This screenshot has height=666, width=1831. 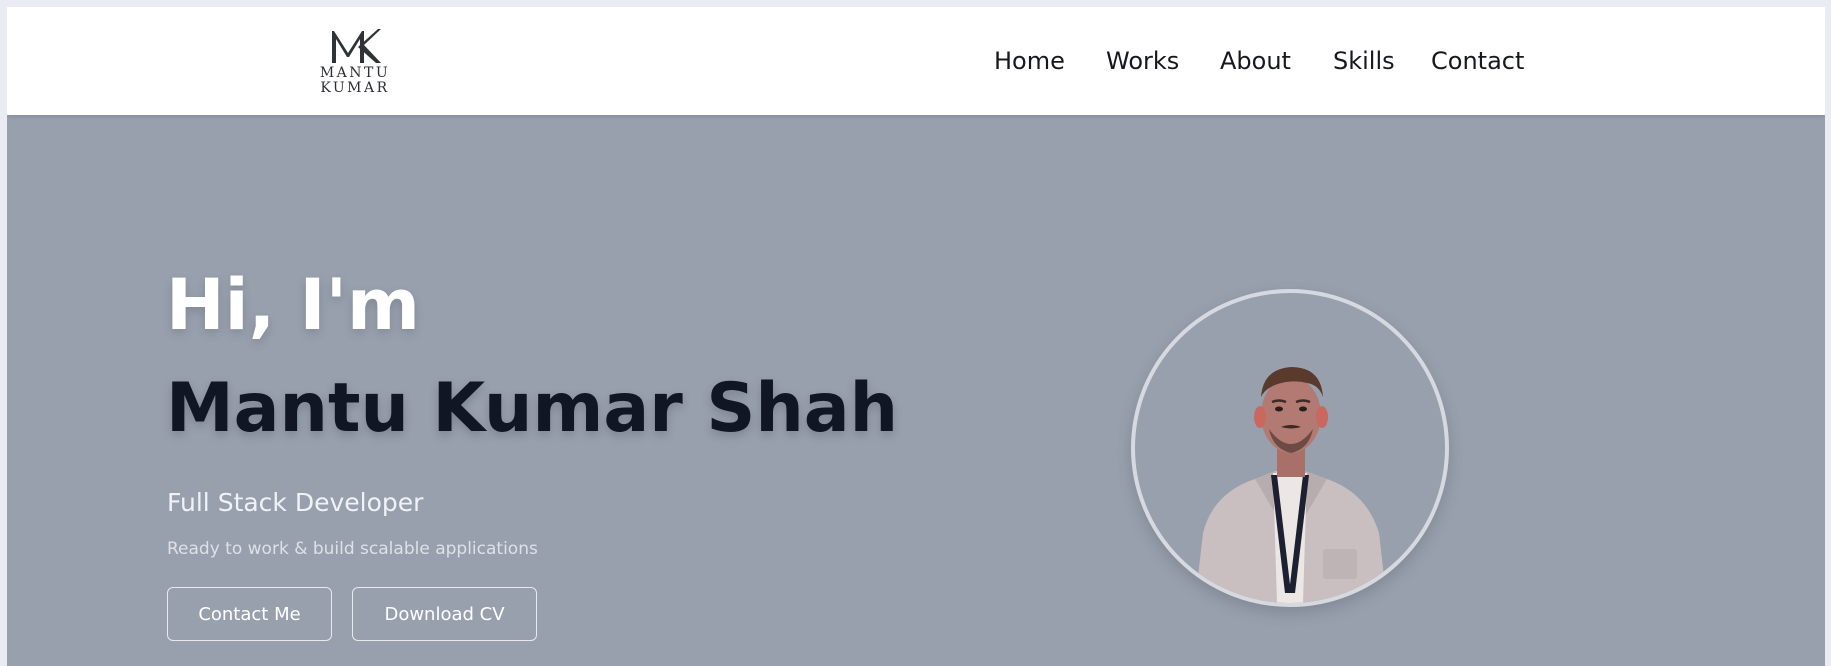 I want to click on nav-link-about: About, so click(x=1255, y=61).